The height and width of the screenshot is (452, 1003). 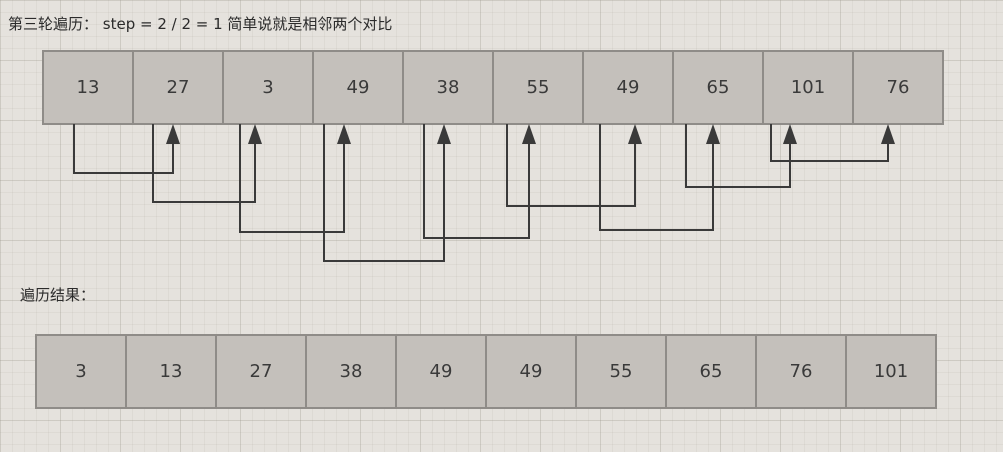 What do you see at coordinates (802, 371) in the screenshot?
I see `array-cell: 76` at bounding box center [802, 371].